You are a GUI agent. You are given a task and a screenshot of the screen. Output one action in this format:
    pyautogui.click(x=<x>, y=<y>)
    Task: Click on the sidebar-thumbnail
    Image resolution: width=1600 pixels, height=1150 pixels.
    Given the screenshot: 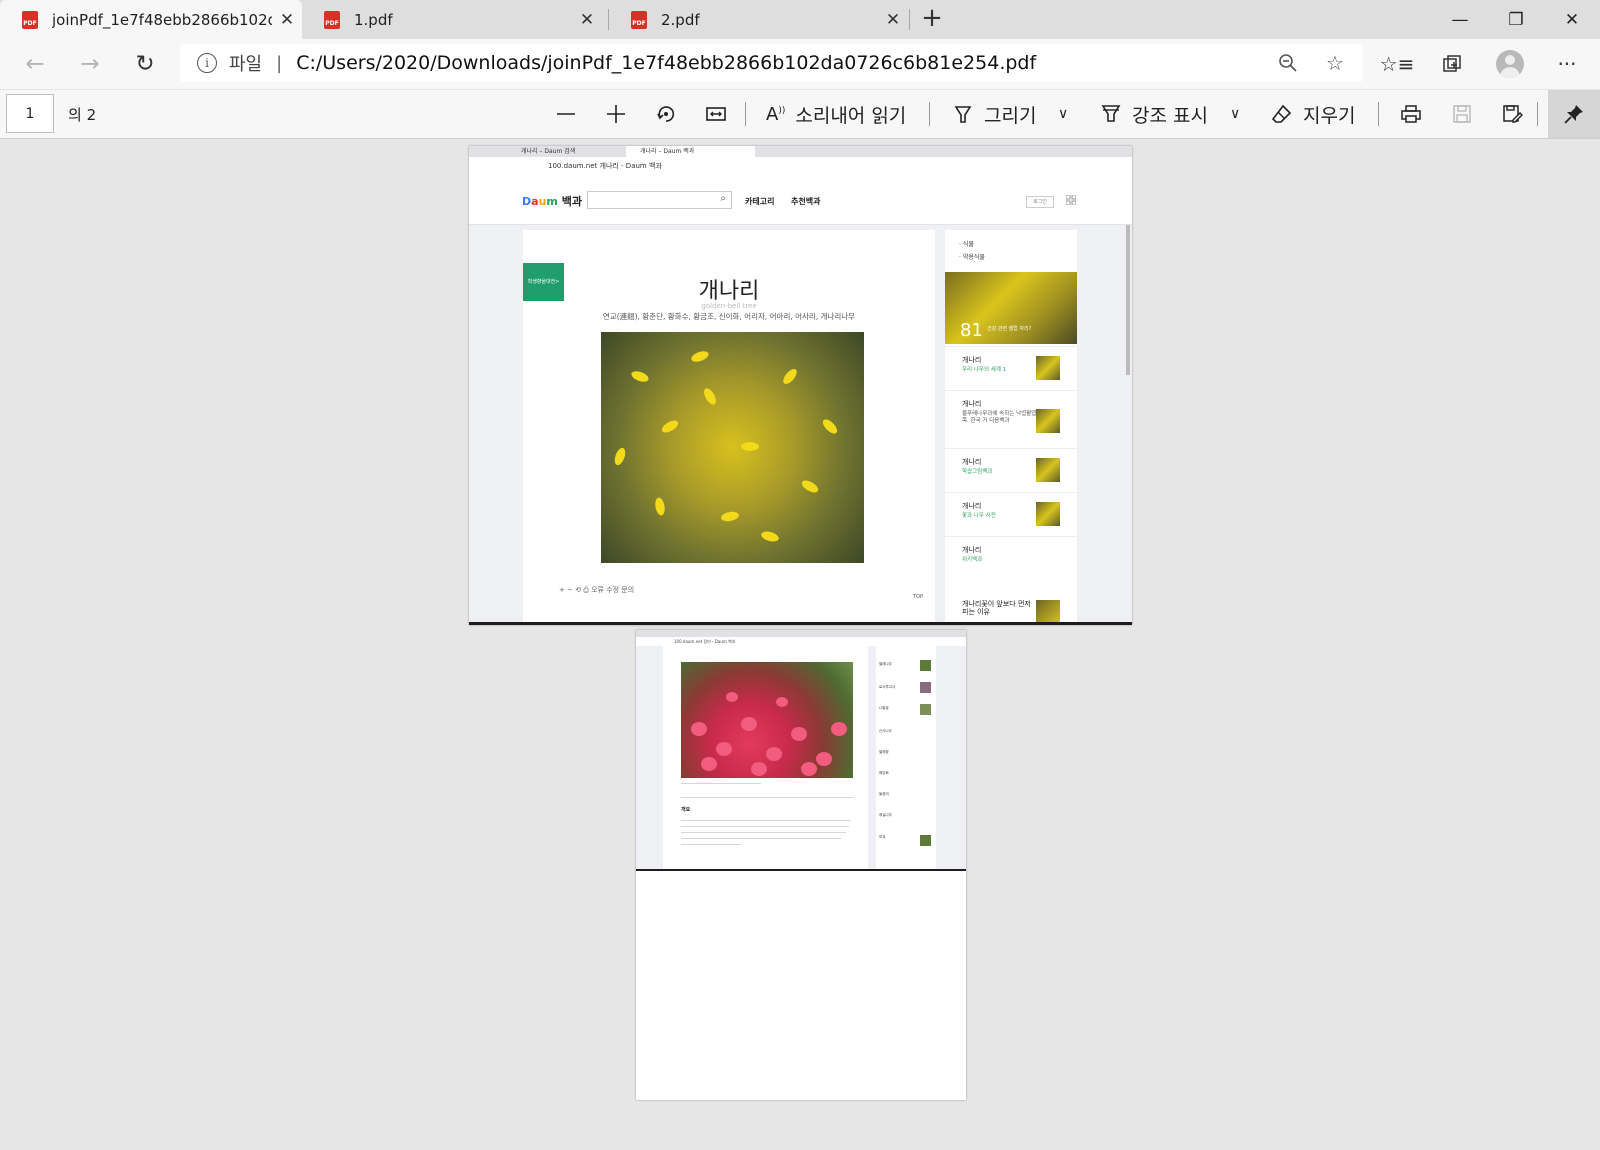 What is the action you would take?
    pyautogui.click(x=925, y=687)
    